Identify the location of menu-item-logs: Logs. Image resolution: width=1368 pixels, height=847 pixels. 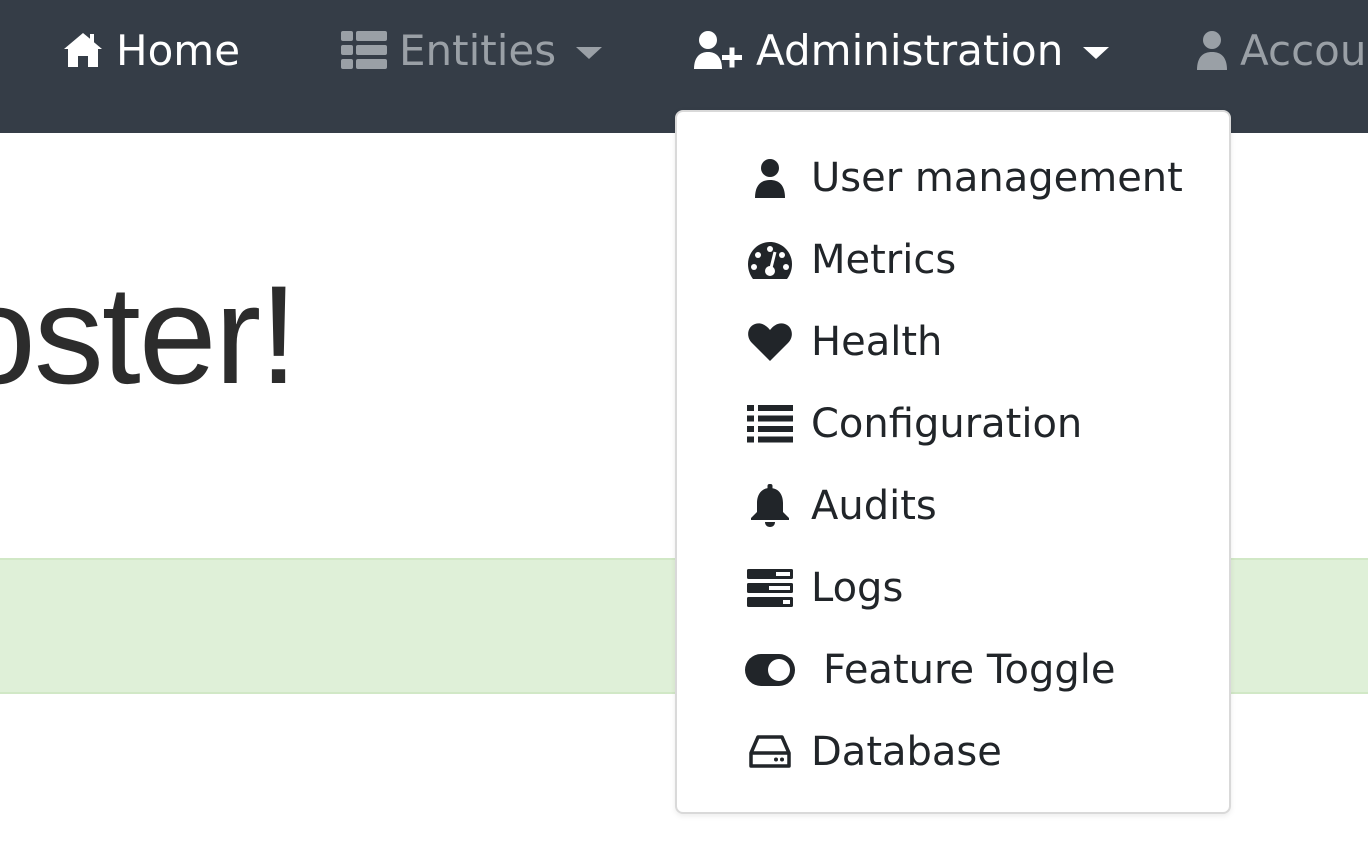
(953, 588).